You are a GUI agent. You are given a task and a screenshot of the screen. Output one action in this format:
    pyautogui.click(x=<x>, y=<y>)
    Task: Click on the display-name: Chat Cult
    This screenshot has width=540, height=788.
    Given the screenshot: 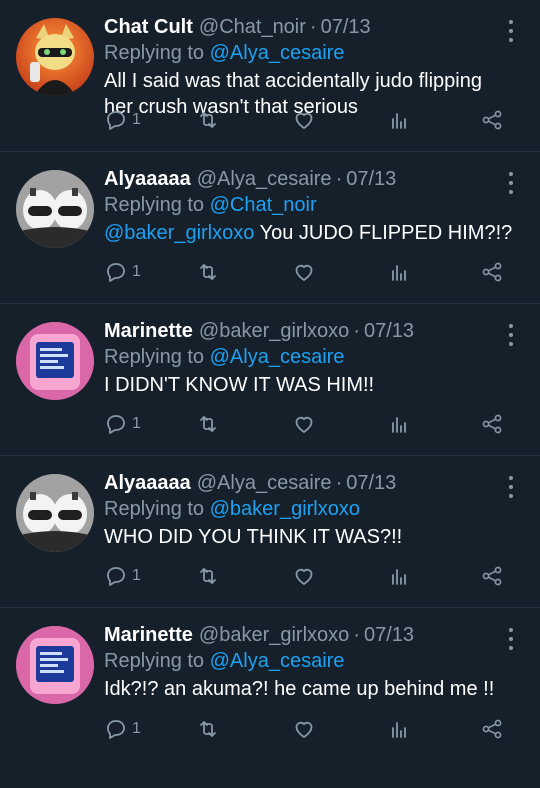 What is the action you would take?
    pyautogui.click(x=148, y=27)
    